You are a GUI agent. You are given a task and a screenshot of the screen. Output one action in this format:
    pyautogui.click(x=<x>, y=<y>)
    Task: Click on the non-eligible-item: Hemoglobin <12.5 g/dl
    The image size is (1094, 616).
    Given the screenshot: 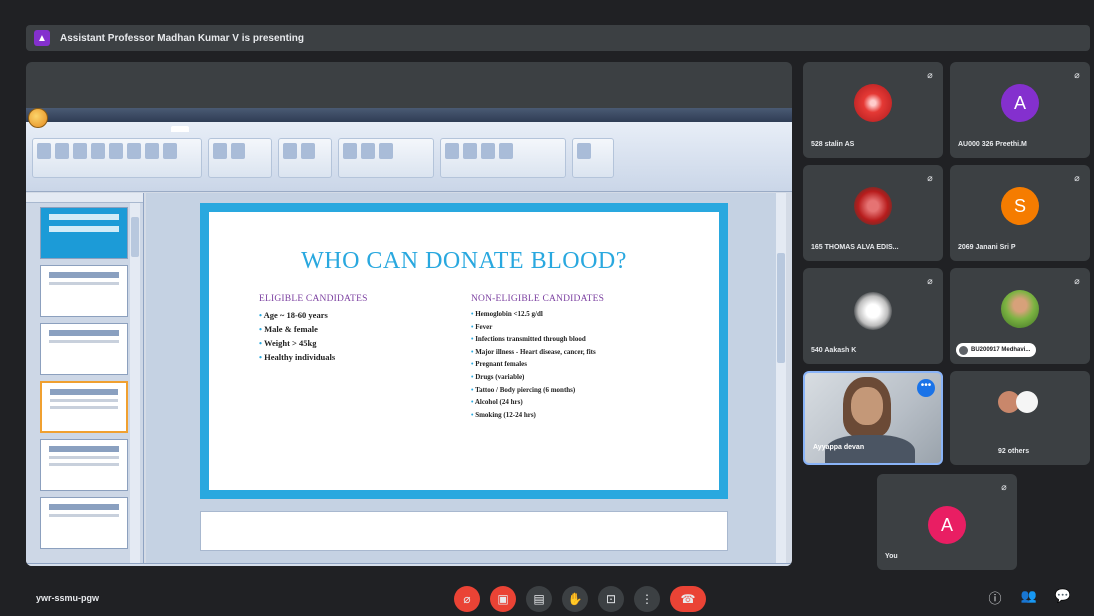 What is the action you would take?
    pyautogui.click(x=586, y=314)
    